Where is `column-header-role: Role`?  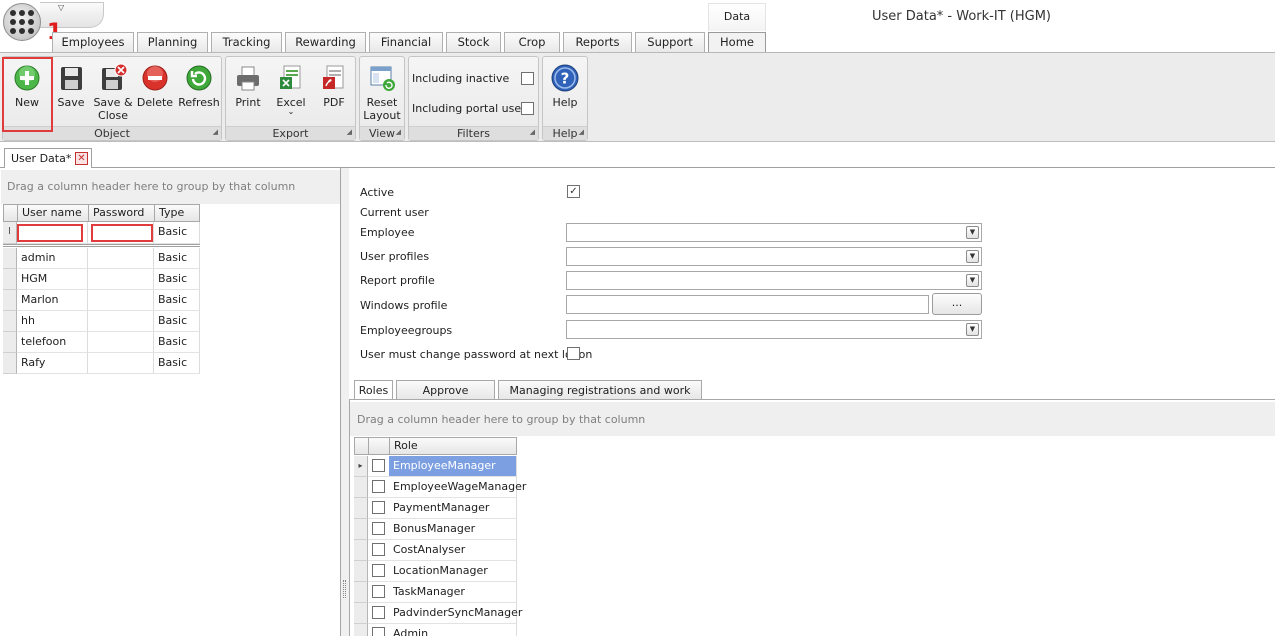
column-header-role: Role is located at coordinates (453, 446).